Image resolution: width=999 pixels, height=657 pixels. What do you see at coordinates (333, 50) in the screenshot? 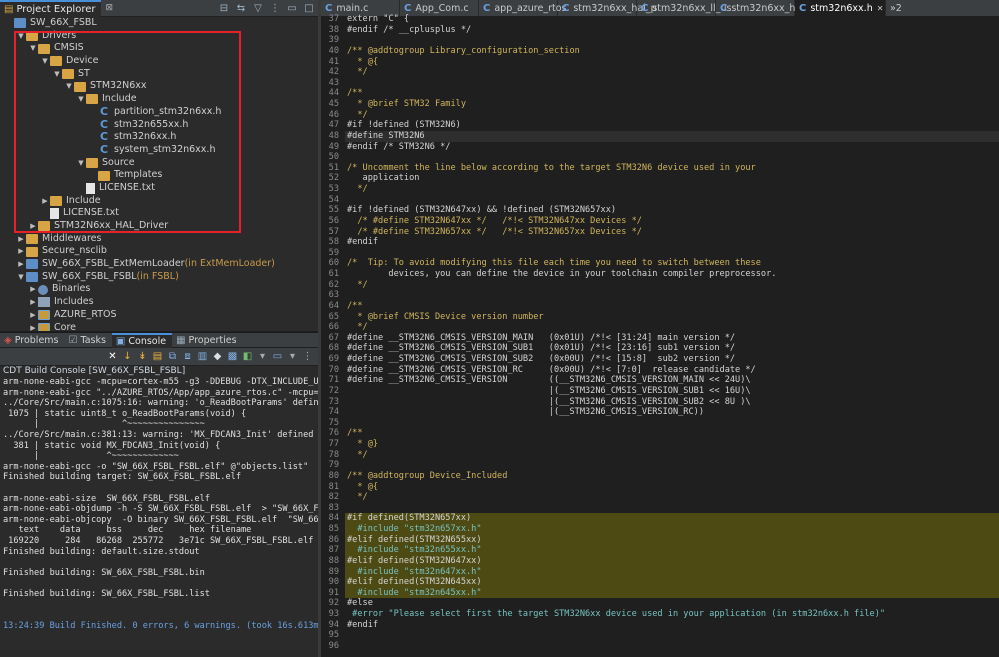
I see `line-number: 40` at bounding box center [333, 50].